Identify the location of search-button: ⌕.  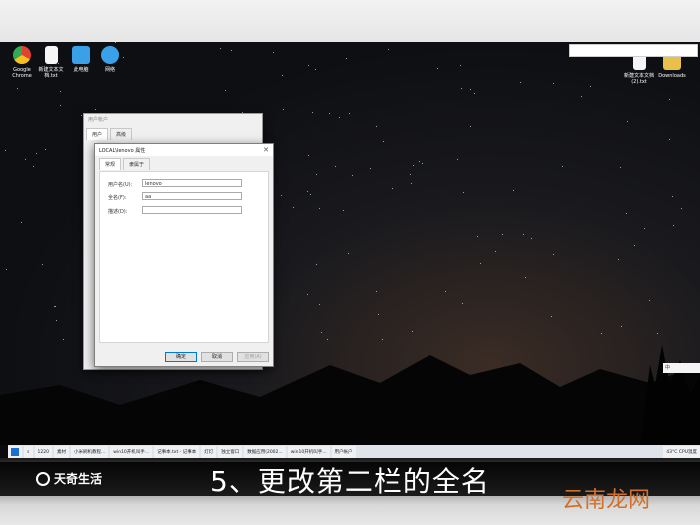
(28, 452).